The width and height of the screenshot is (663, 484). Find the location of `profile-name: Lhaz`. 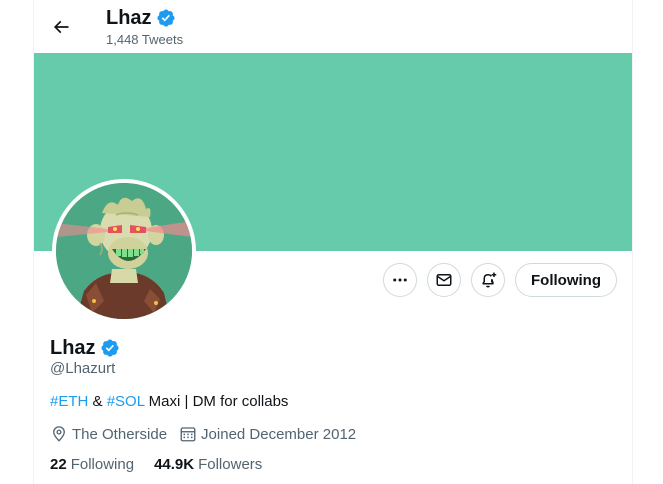

profile-name: Lhaz is located at coordinates (85, 348).